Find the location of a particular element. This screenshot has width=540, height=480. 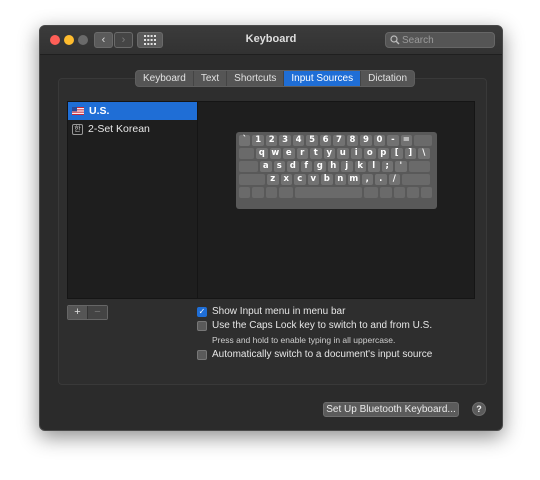

key: q is located at coordinates (262, 153).